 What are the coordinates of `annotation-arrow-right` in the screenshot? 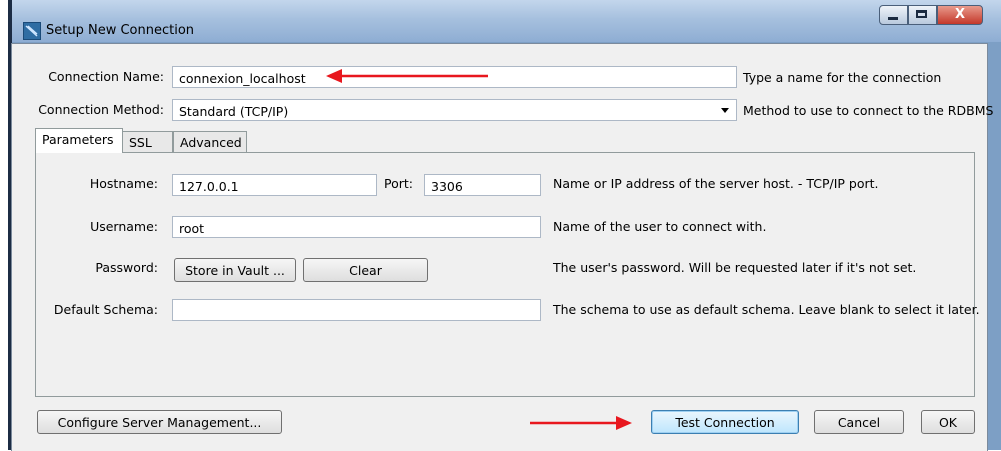 It's located at (581, 423).